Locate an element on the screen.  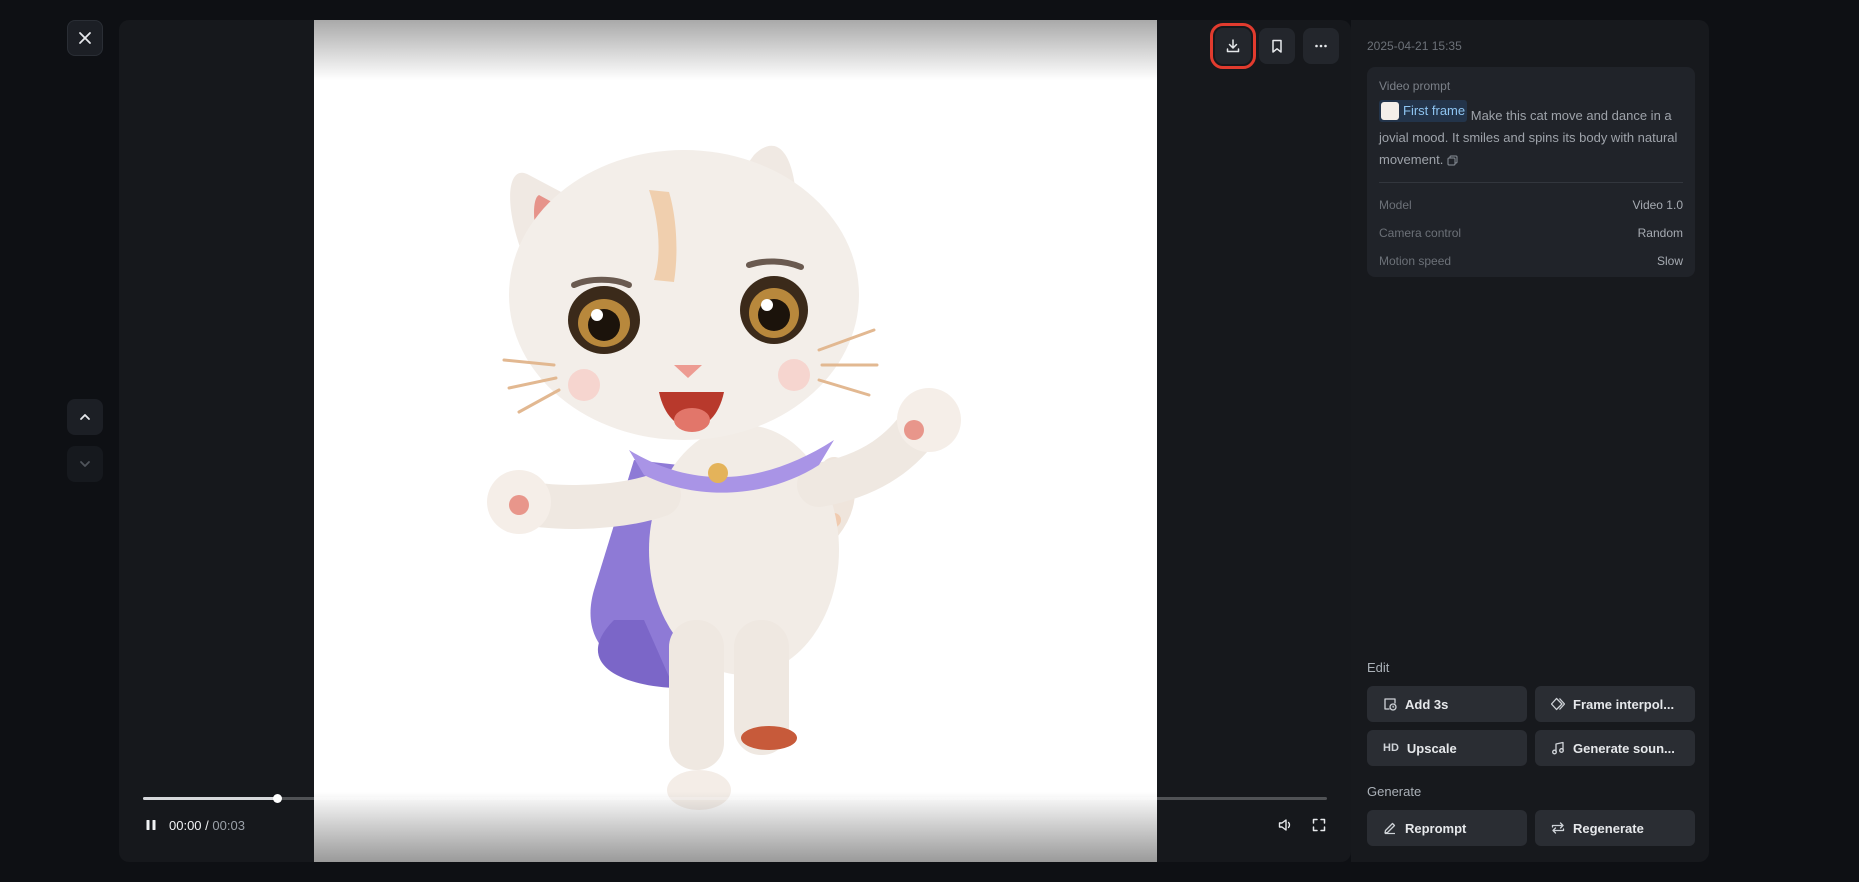
media-actions is located at coordinates (1274, 46).